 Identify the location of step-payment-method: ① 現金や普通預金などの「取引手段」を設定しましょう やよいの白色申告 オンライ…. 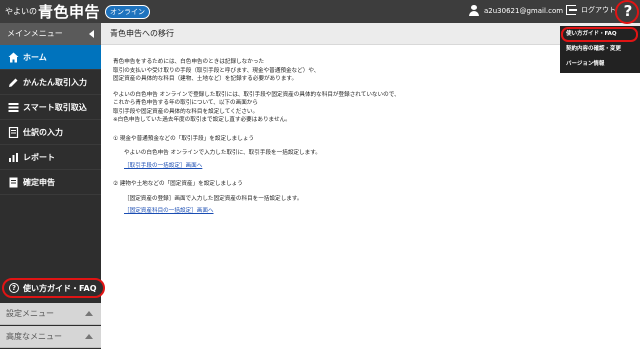
(323, 153).